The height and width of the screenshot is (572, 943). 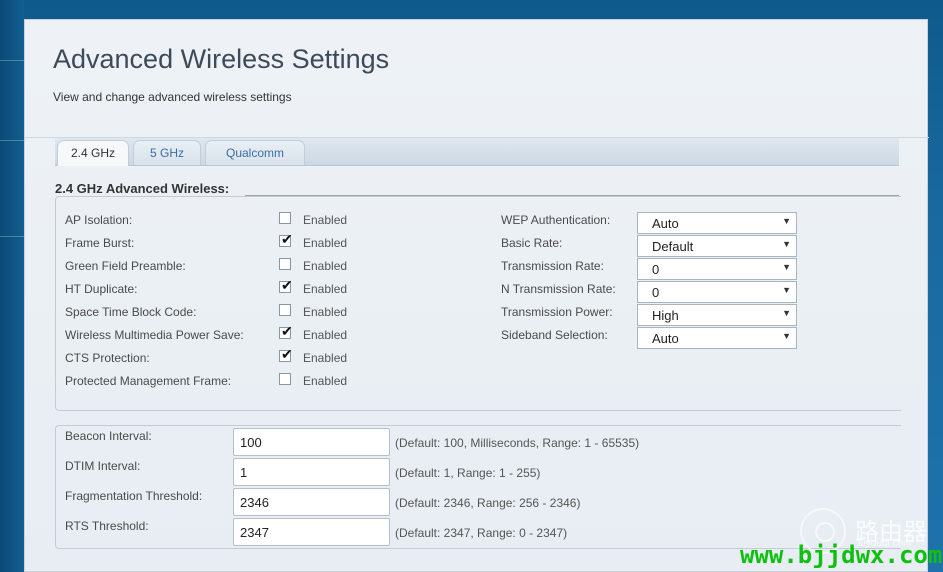 I want to click on transmission-rate-select: 0 ▼, so click(x=717, y=269).